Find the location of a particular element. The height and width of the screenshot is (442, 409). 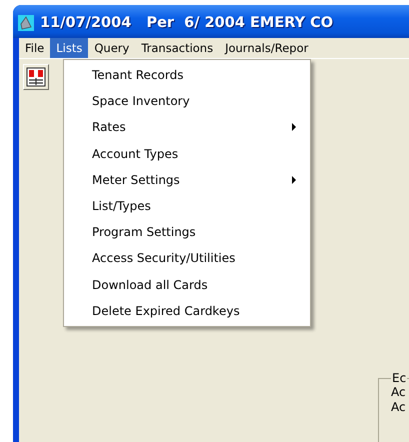

menu-entry: Tenant Records is located at coordinates (187, 75).